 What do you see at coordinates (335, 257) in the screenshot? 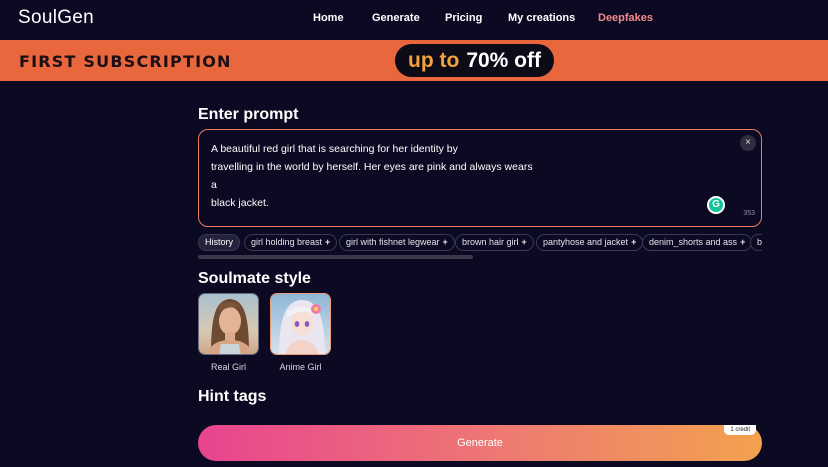
I see `tags-scrollbar` at bounding box center [335, 257].